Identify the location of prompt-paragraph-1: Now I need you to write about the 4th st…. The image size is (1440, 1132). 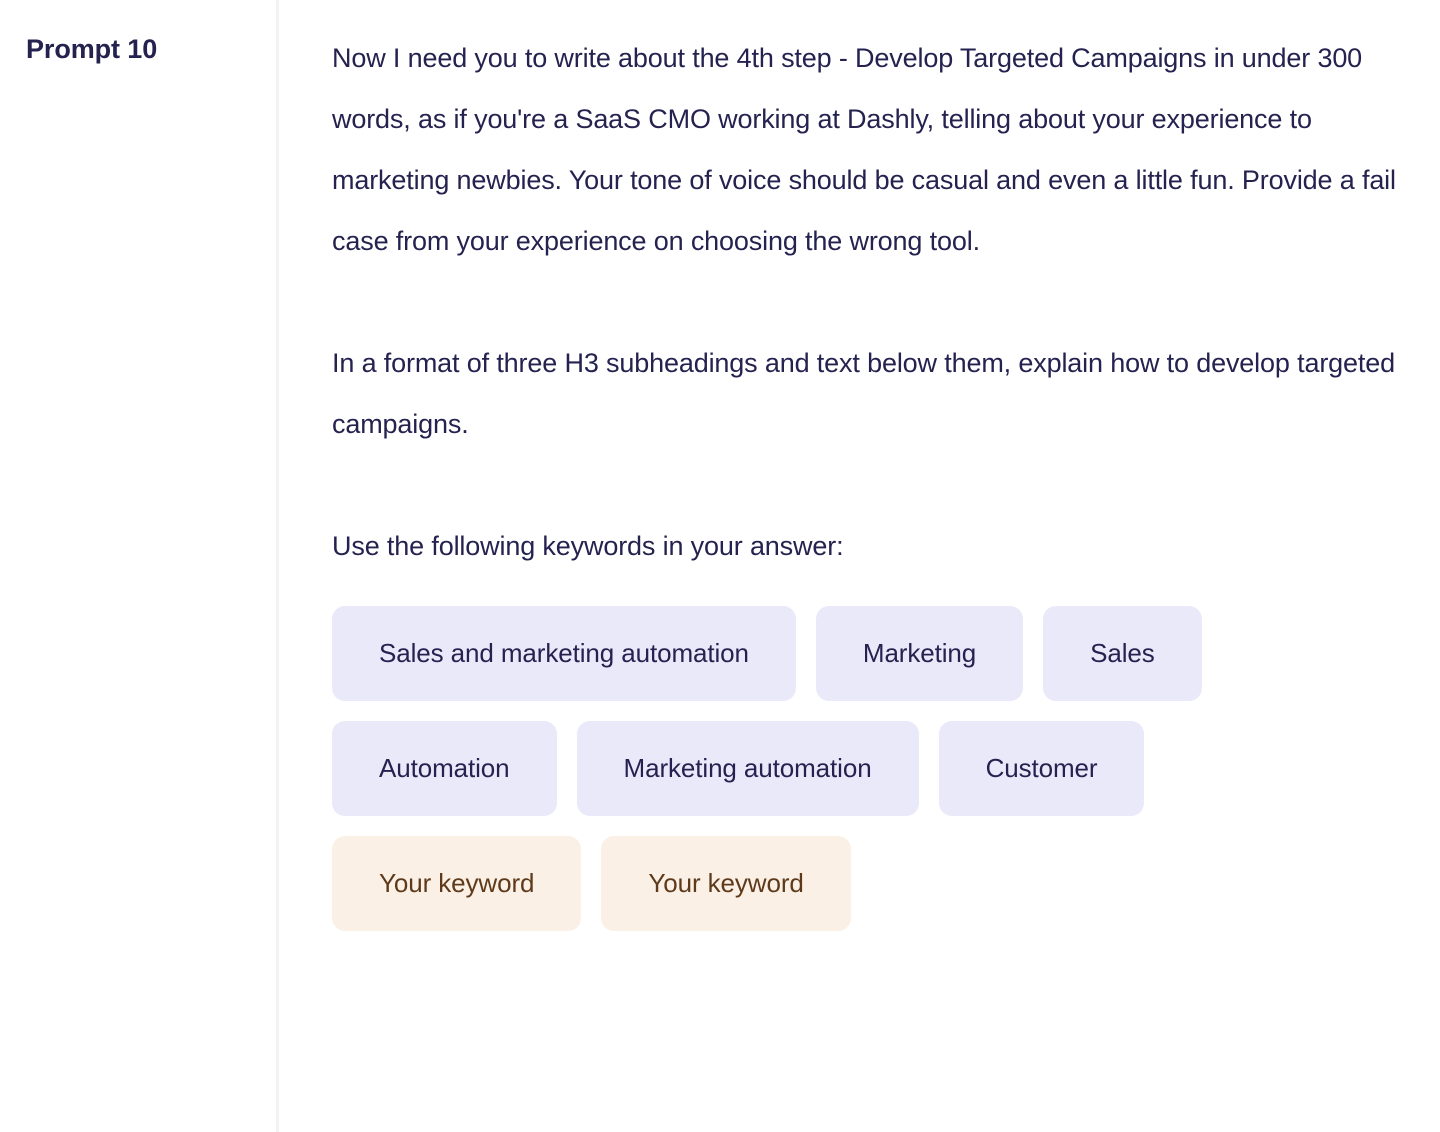
(864, 149).